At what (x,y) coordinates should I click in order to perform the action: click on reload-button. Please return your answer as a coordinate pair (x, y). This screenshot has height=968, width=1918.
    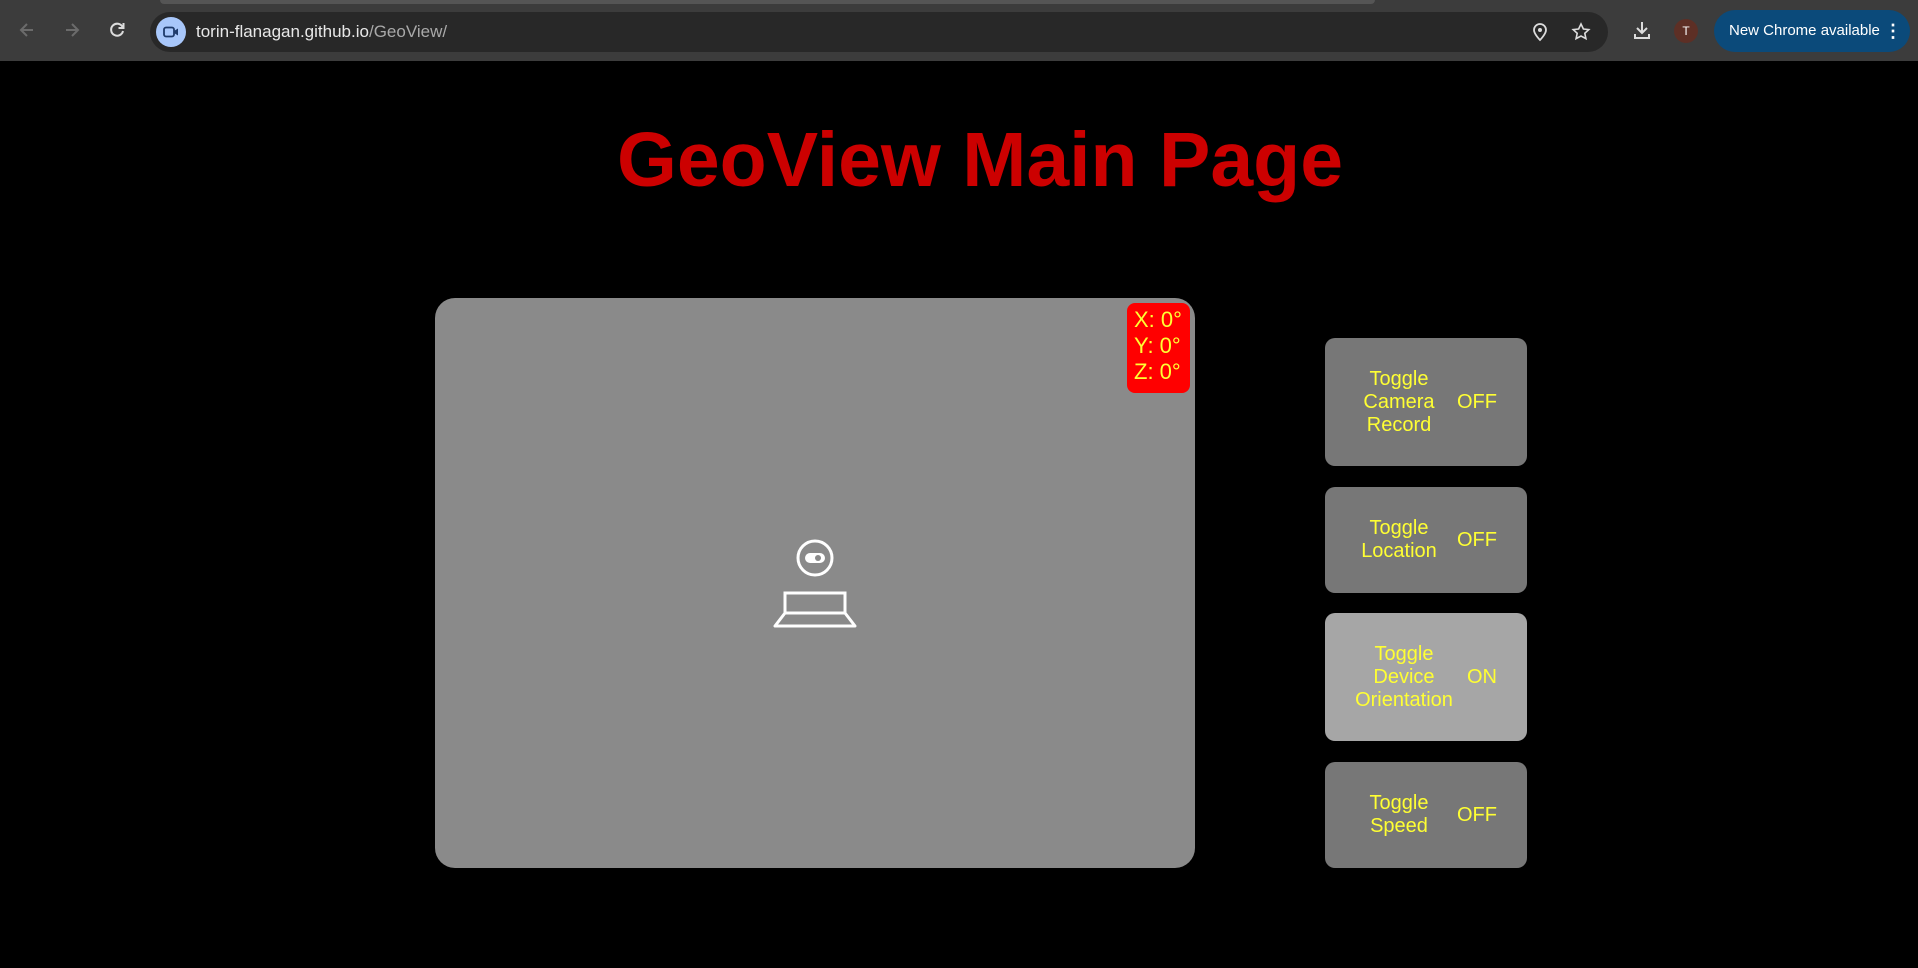
    Looking at the image, I should click on (117, 30).